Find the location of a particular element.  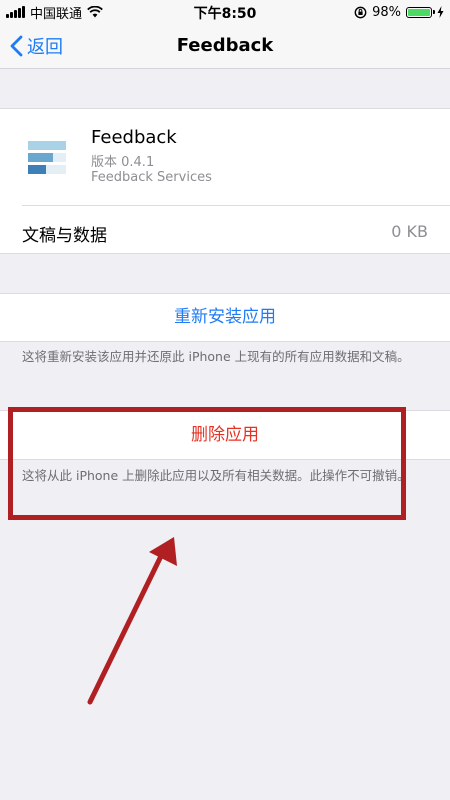

navigation-bar: 返回 Feedback is located at coordinates (225, 46).